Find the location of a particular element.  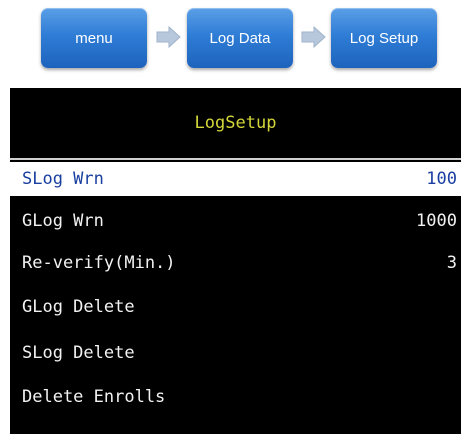

menu-item-label: Re-verify(Min.) is located at coordinates (99, 263).